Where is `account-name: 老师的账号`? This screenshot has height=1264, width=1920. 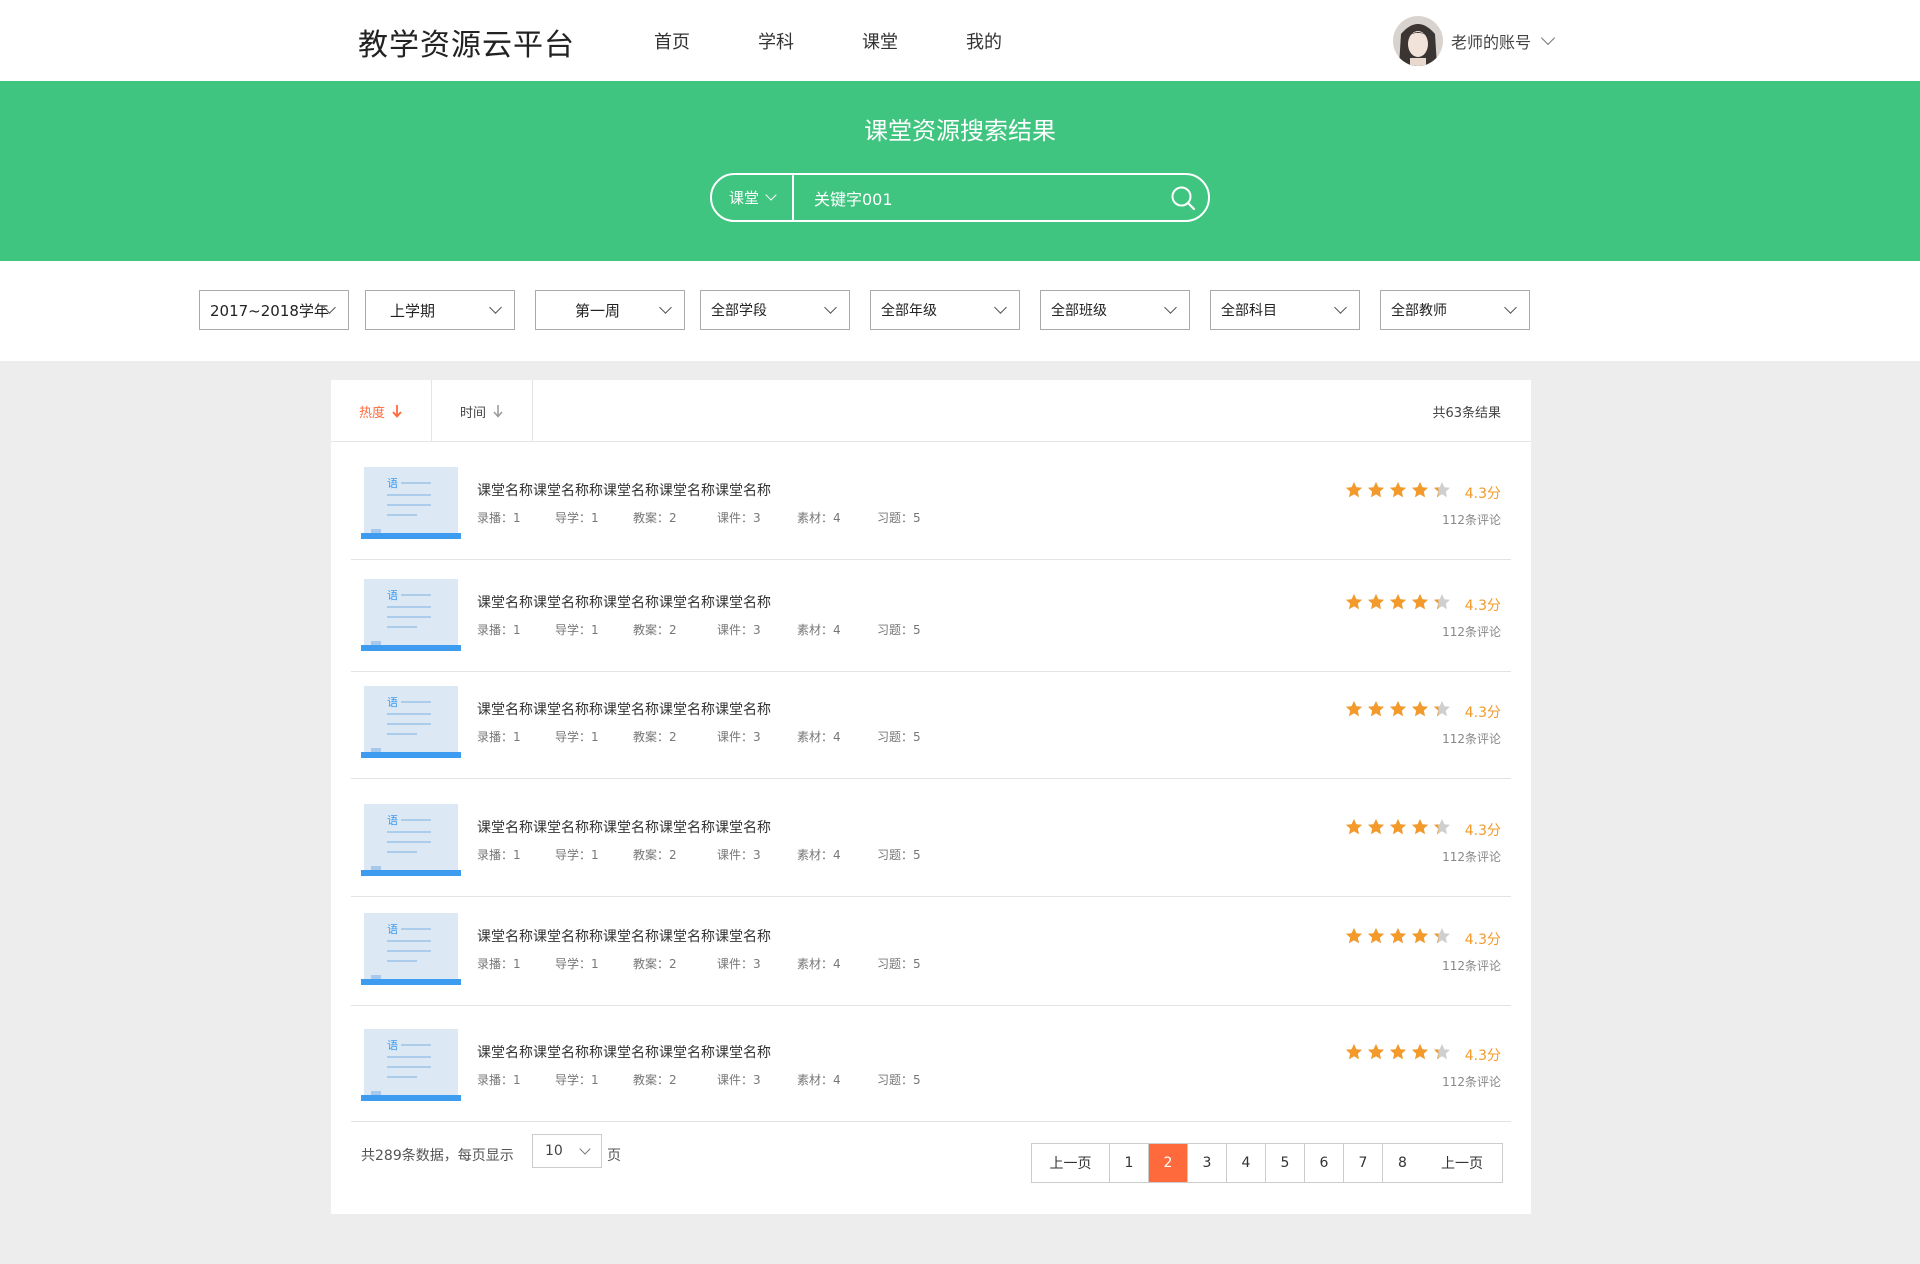
account-name: 老师的账号 is located at coordinates (1491, 42).